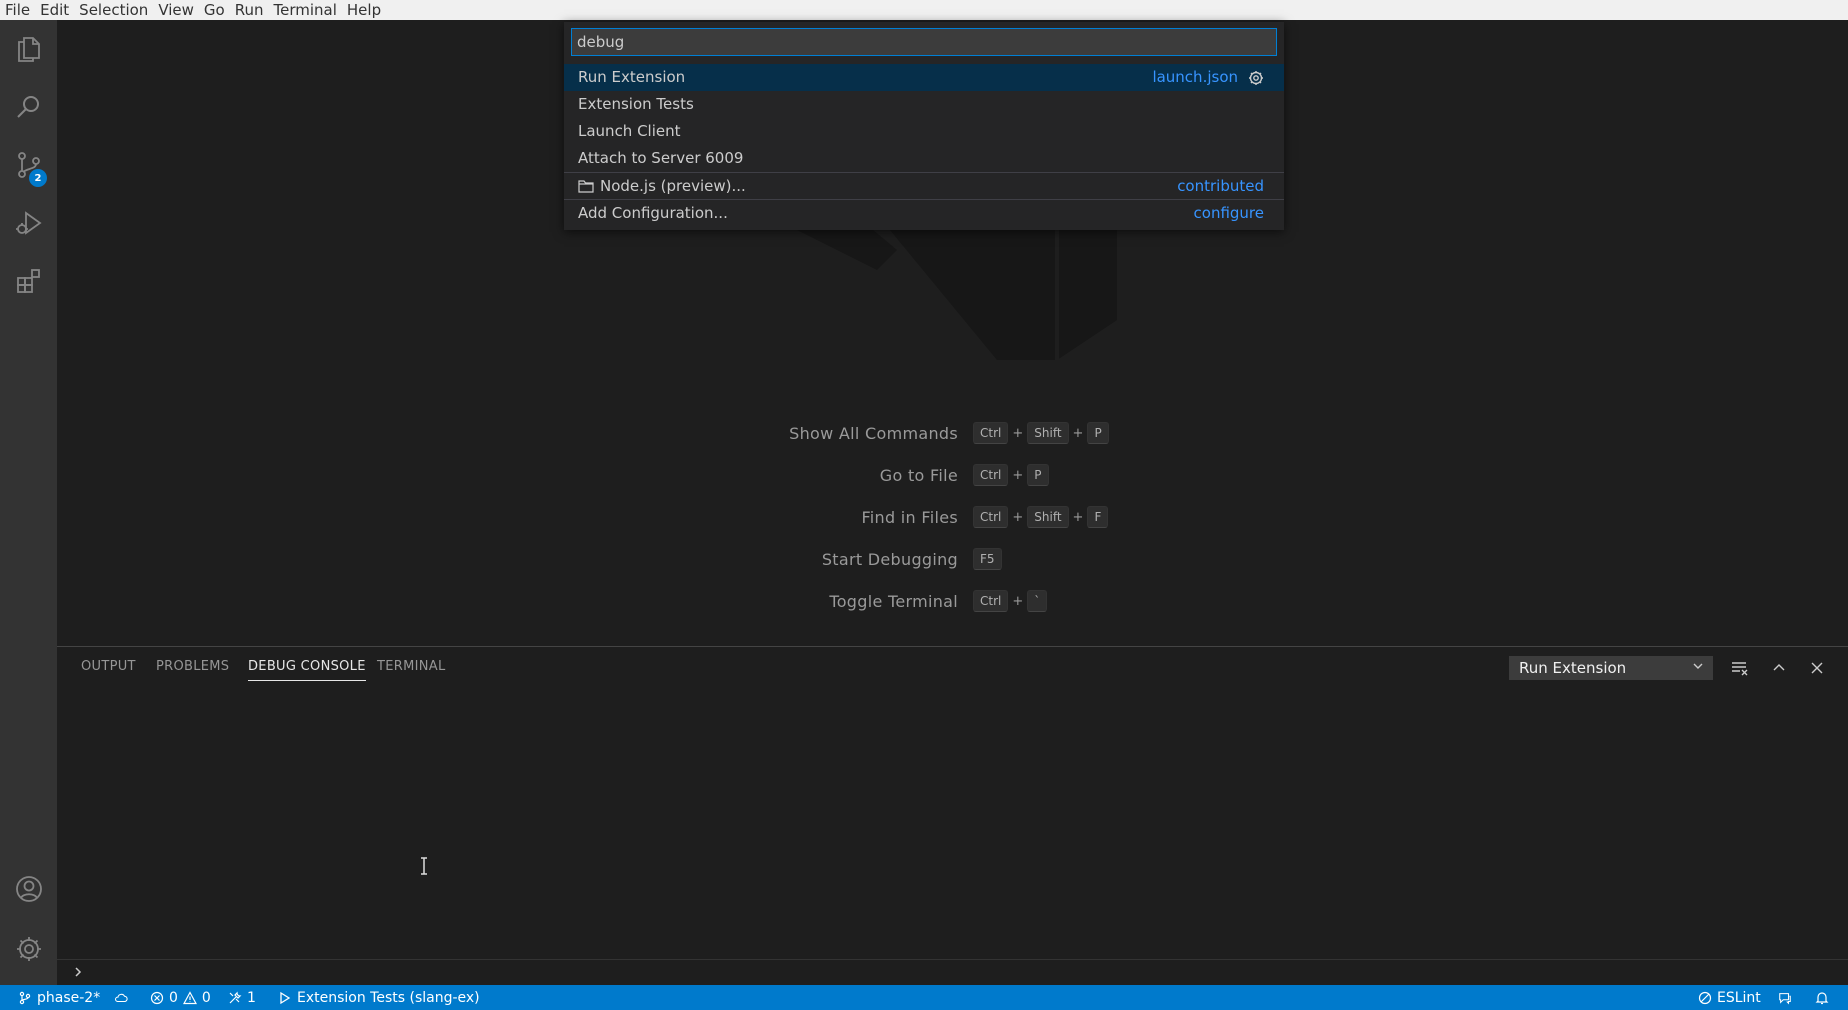  I want to click on menu-terminal: Terminal, so click(305, 10).